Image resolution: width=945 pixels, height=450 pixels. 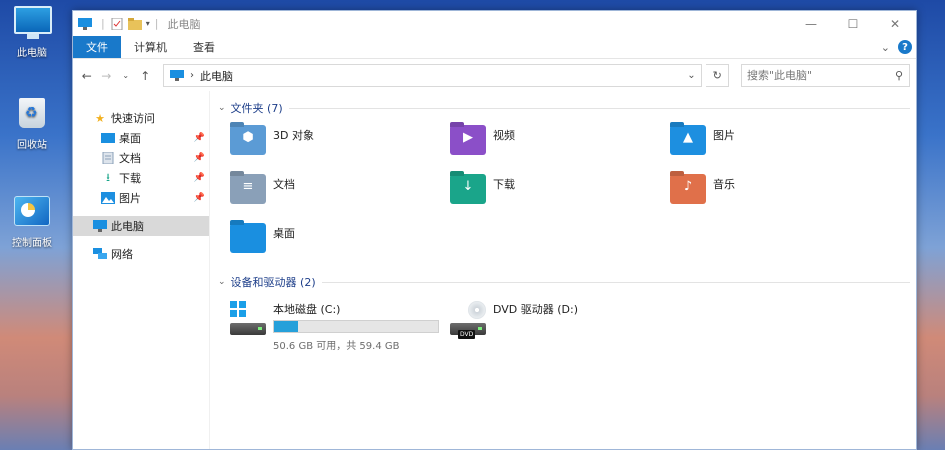 I want to click on refresh-icon: ↻, so click(x=717, y=75).